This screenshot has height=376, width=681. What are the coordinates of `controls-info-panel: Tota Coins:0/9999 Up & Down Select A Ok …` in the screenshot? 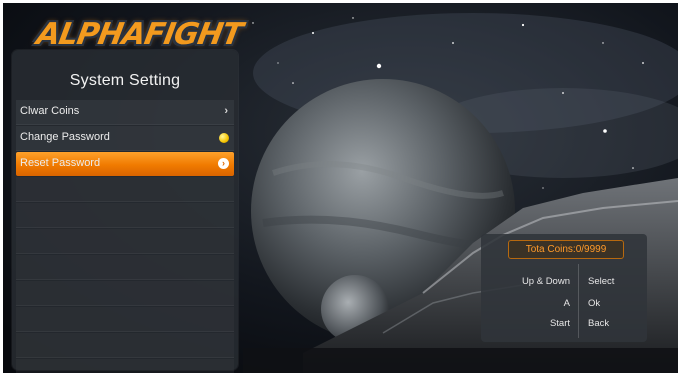 It's located at (564, 288).